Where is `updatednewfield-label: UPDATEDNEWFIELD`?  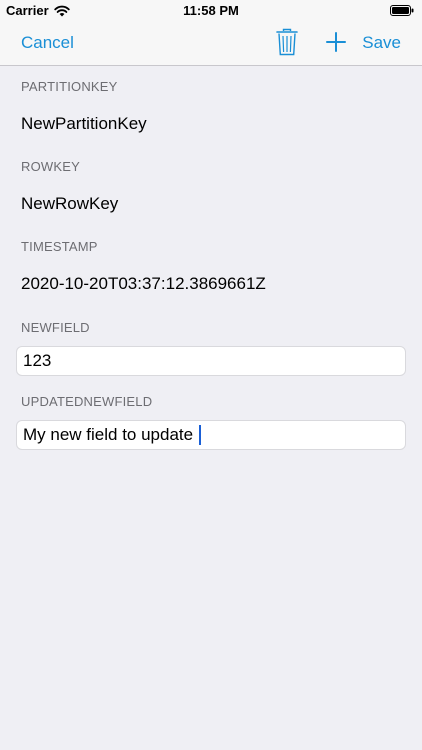
updatednewfield-label: UPDATEDNEWFIELD is located at coordinates (87, 401).